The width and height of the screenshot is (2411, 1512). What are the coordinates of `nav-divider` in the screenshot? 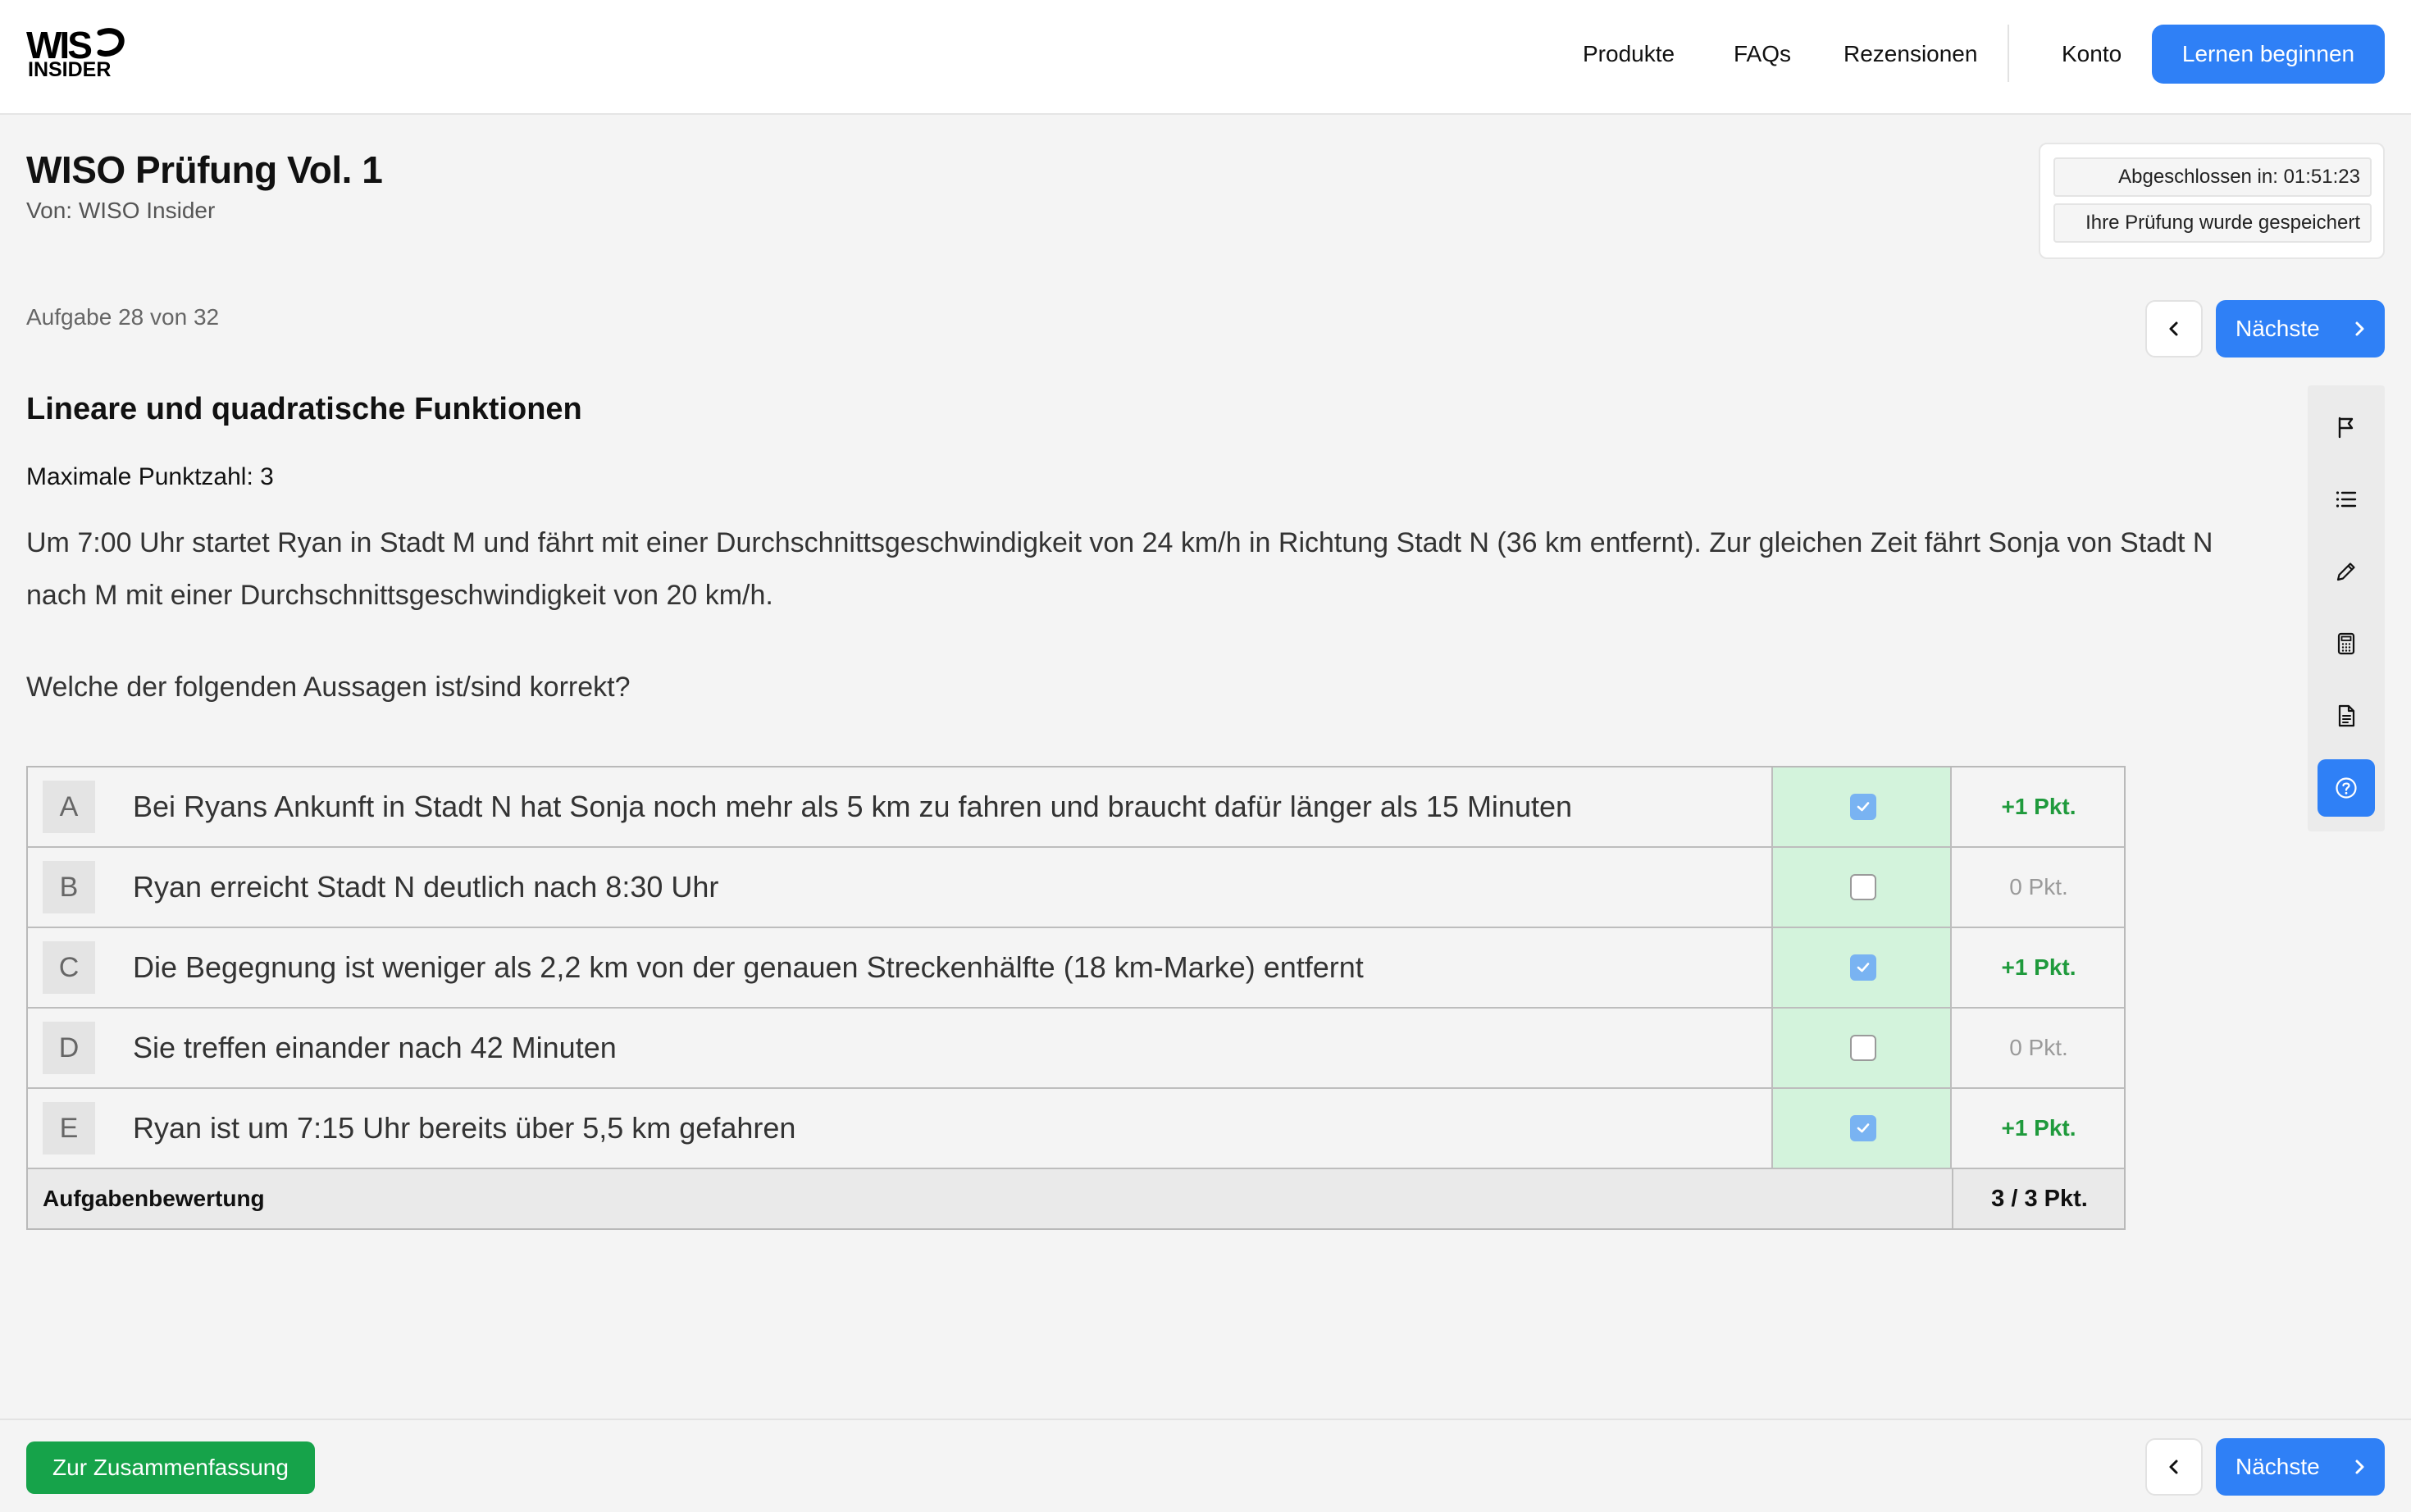 It's located at (2008, 53).